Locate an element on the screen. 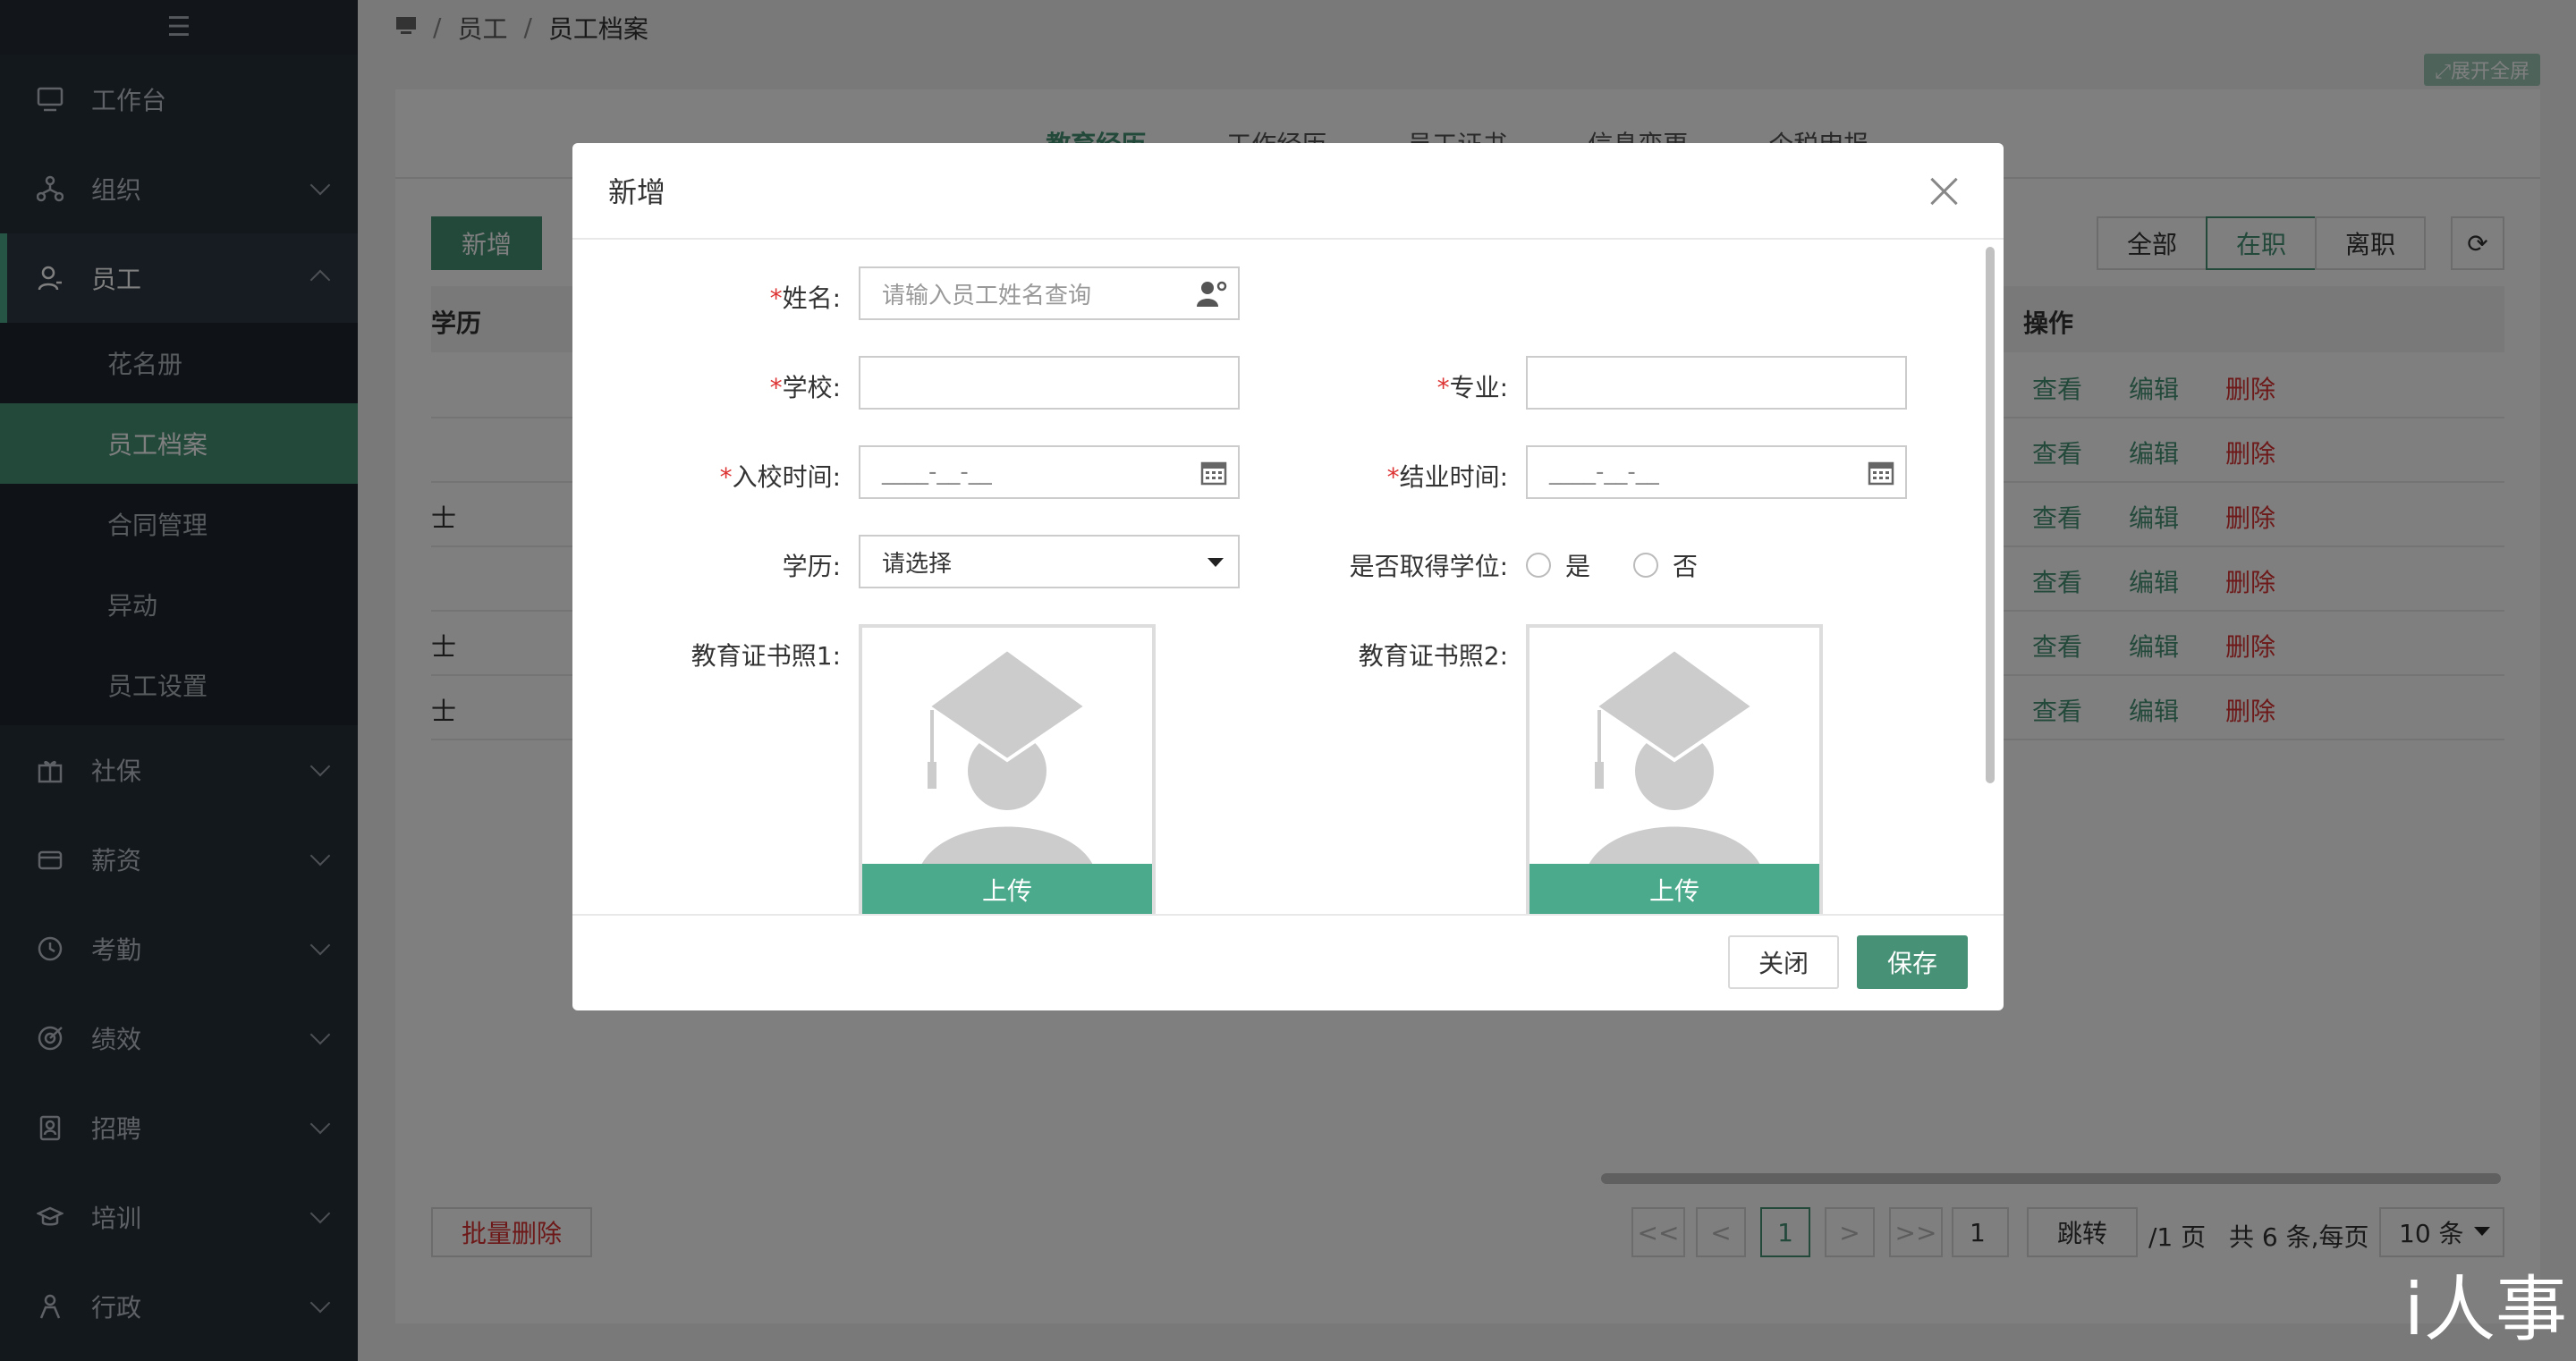 This screenshot has width=2576, height=1361. end-date-label: *结业时间: is located at coordinates (1447, 477).